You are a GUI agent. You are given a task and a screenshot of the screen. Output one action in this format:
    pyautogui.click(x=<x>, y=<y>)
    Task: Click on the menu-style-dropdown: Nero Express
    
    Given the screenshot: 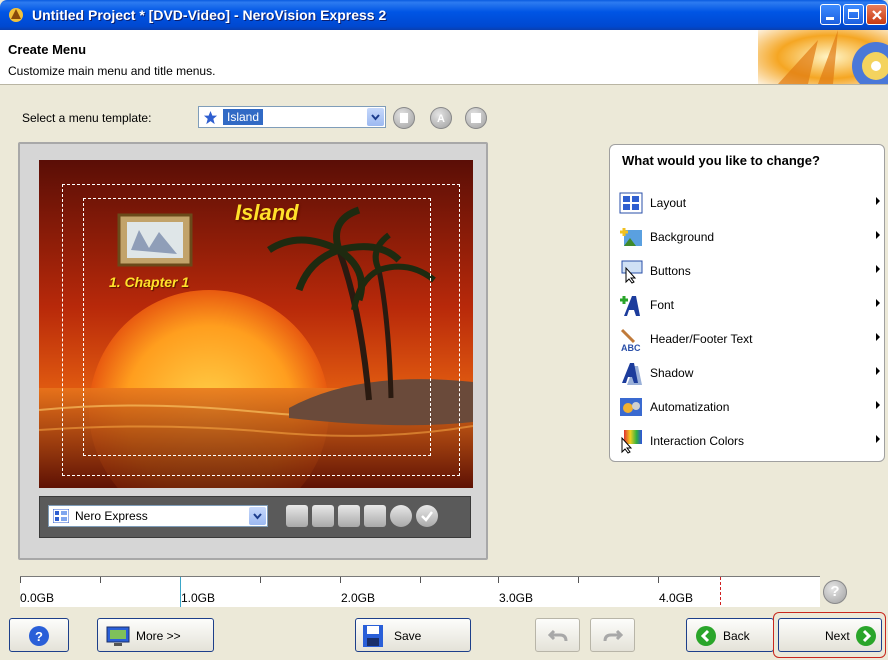 What is the action you would take?
    pyautogui.click(x=158, y=516)
    